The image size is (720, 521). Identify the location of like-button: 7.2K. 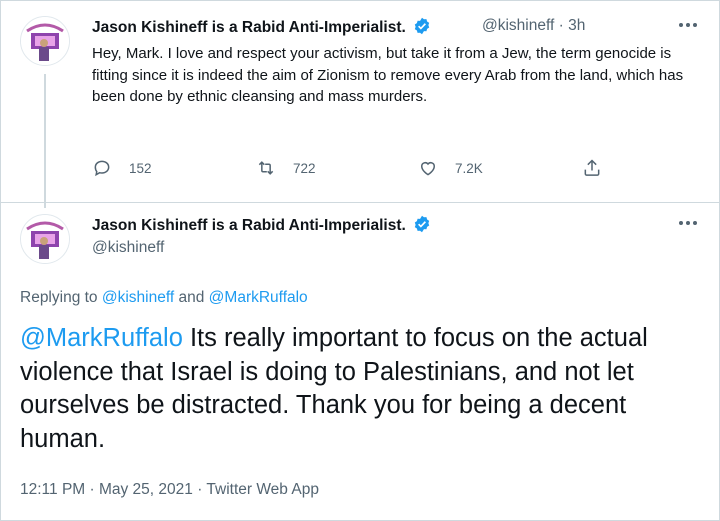
(450, 168).